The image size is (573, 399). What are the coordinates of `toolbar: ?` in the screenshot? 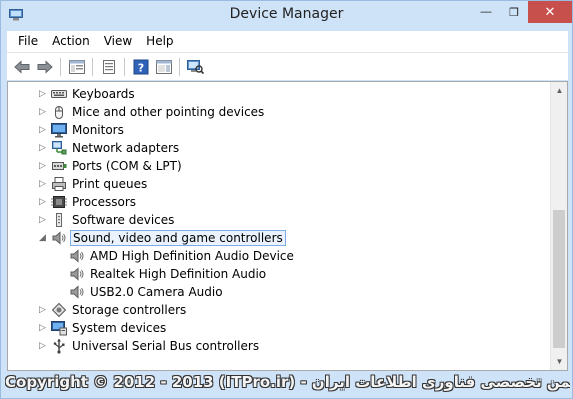 It's located at (287, 66).